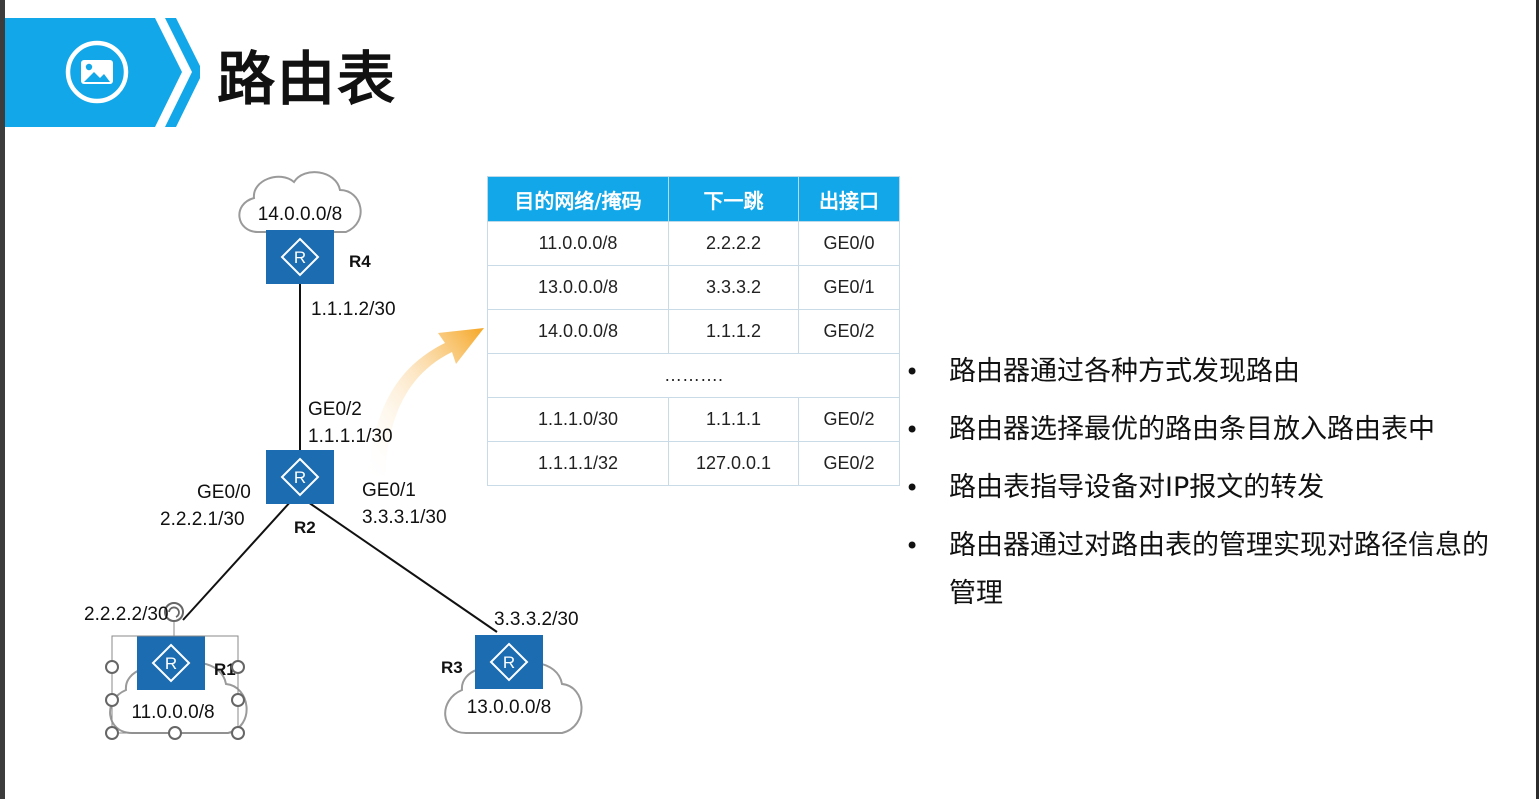 This screenshot has width=1539, height=799. I want to click on route-arrow, so click(426, 404).